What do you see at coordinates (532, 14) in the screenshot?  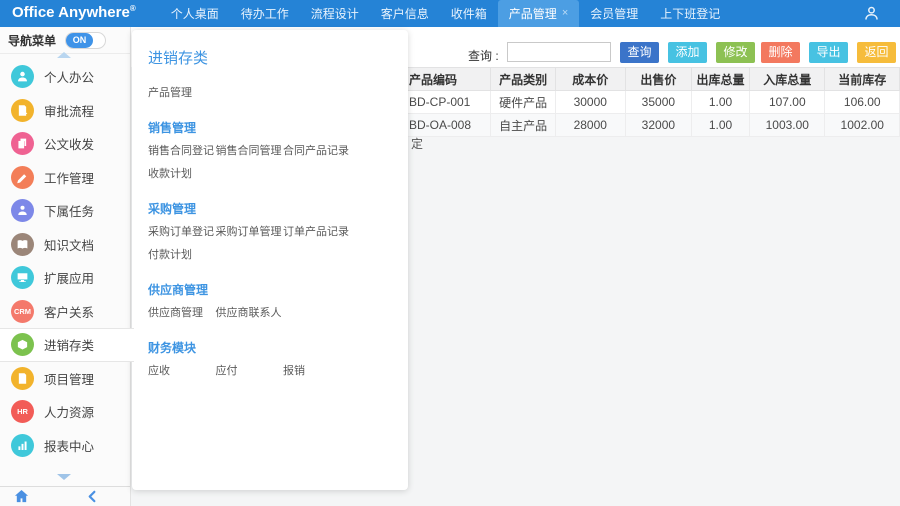 I see `tab-label: 产品管理` at bounding box center [532, 14].